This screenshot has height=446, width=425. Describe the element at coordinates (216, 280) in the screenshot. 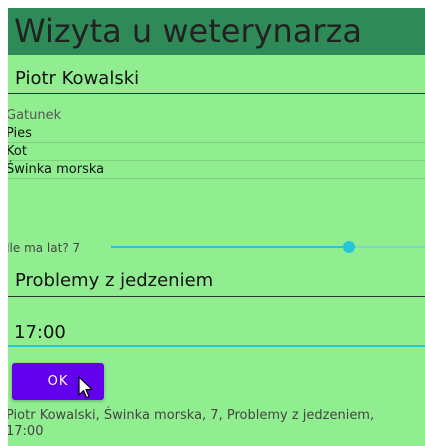

I see `problem-field: Problemy z jedzeniem` at that location.